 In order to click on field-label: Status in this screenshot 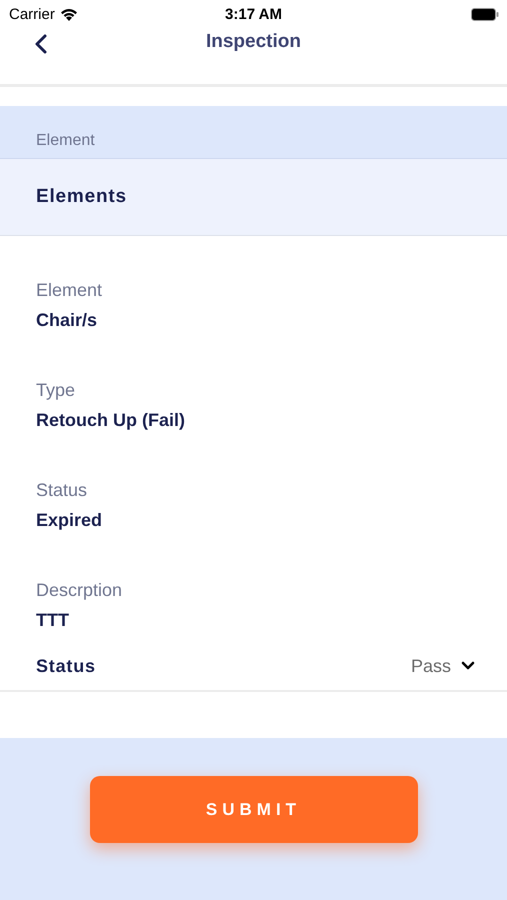, I will do `click(62, 490)`.